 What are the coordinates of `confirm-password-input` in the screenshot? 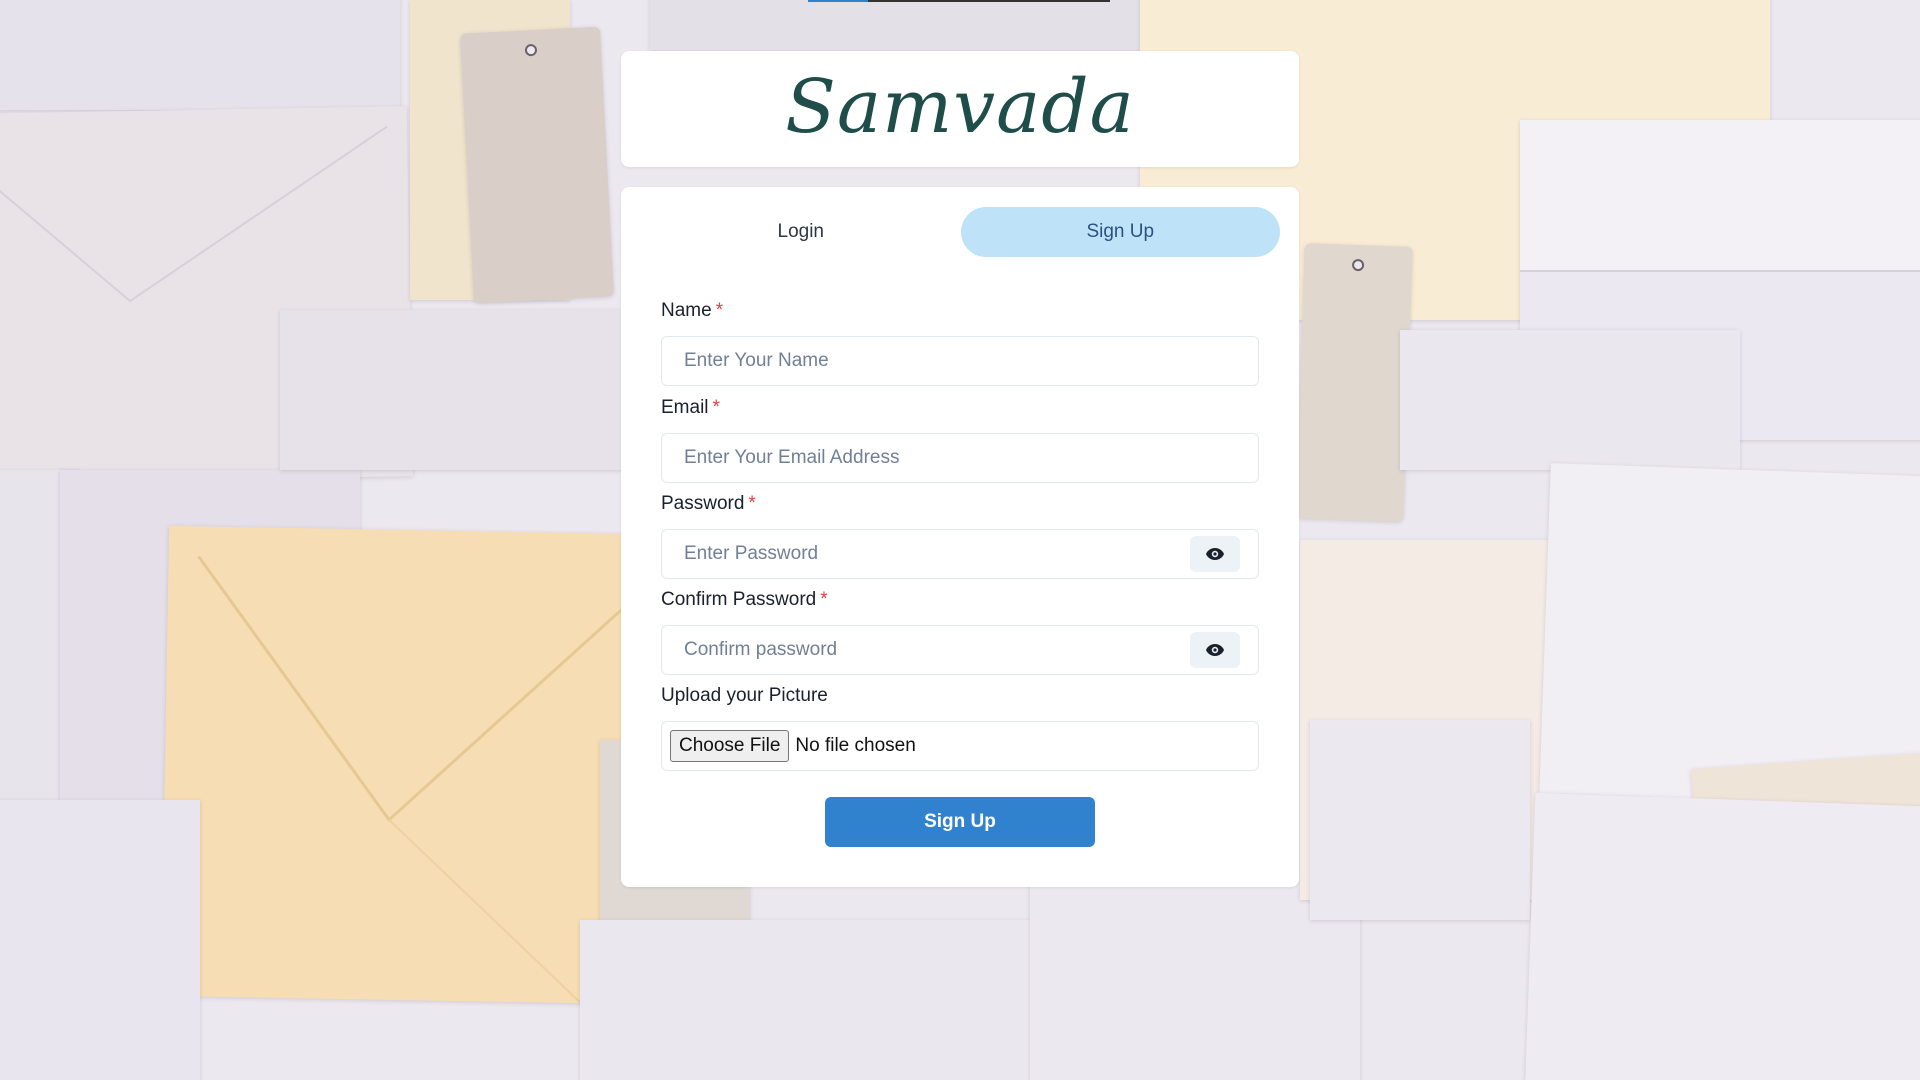 It's located at (970, 650).